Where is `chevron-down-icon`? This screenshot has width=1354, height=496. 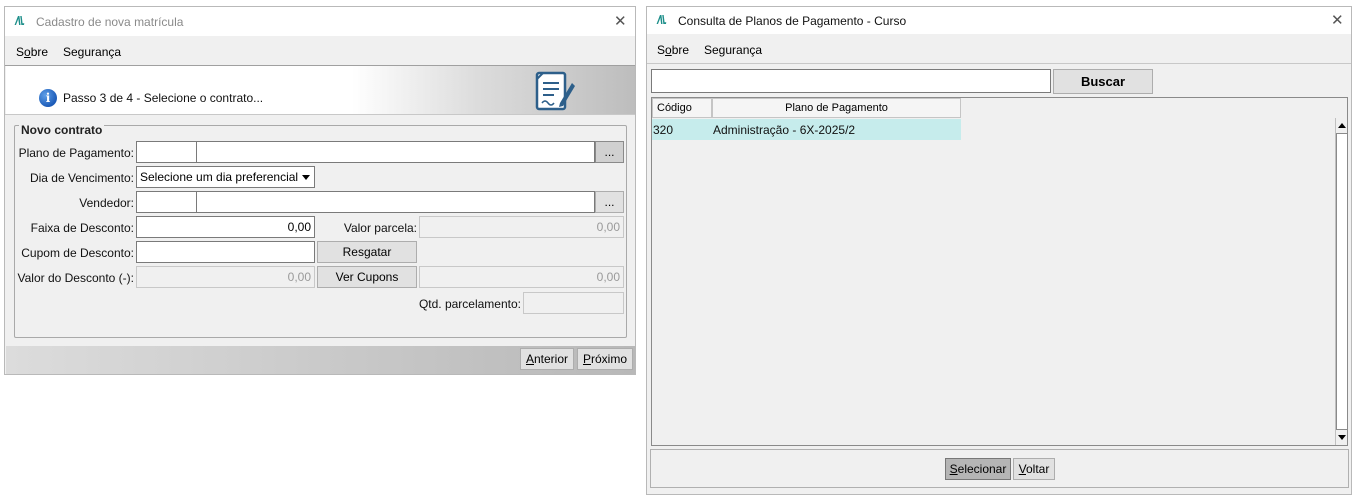 chevron-down-icon is located at coordinates (306, 177).